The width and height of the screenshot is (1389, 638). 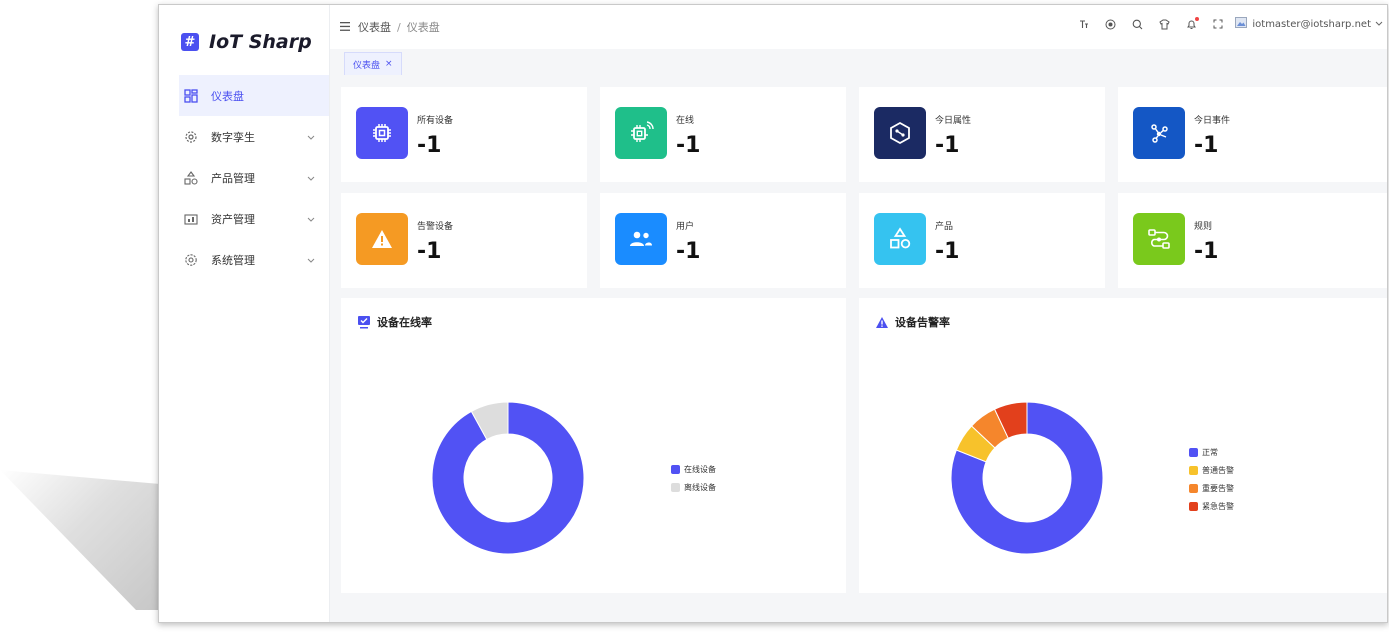 What do you see at coordinates (227, 96) in the screenshot?
I see `sidebar-item-label: 仪表盘` at bounding box center [227, 96].